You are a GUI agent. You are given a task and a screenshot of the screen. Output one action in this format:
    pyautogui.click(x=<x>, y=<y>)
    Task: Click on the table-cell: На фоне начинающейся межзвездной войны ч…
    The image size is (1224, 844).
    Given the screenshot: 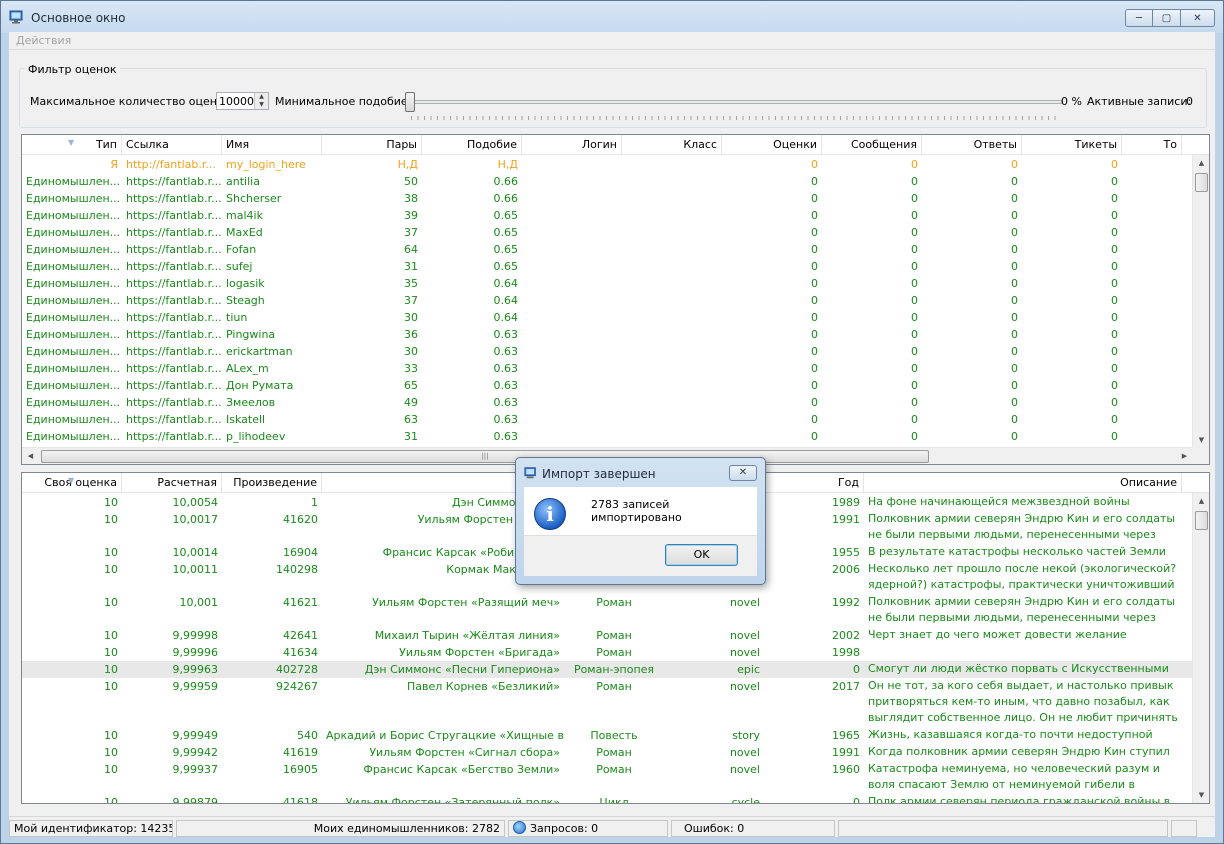 What is the action you would take?
    pyautogui.click(x=999, y=501)
    